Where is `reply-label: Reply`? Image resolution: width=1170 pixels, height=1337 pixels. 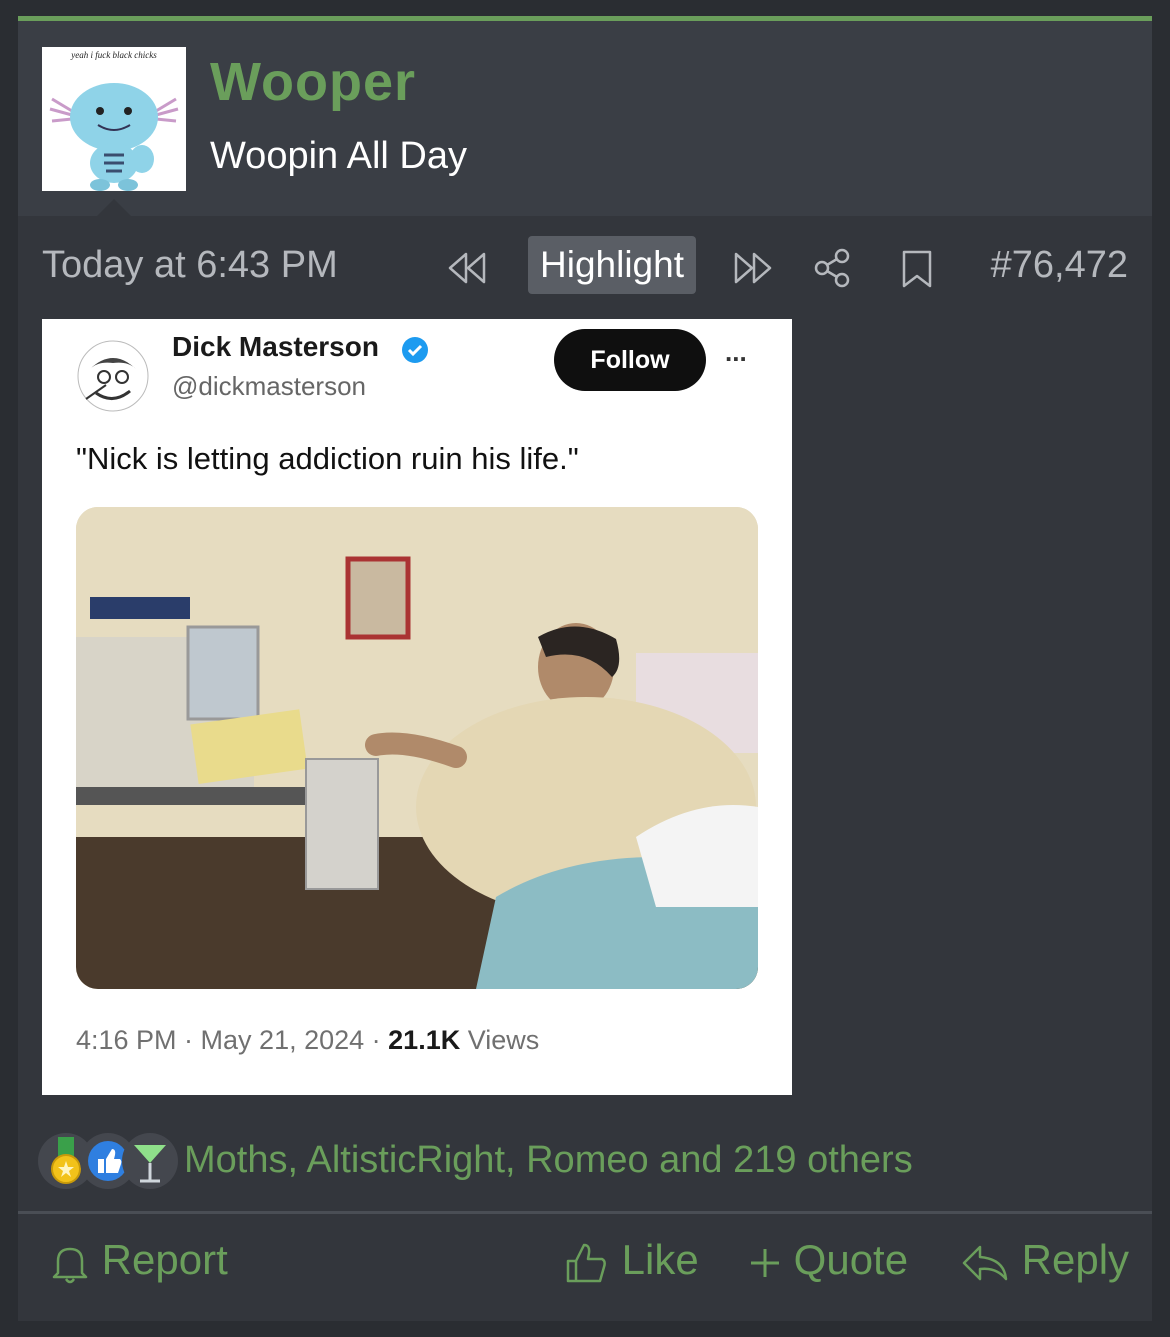
reply-label: Reply is located at coordinates (1075, 1259).